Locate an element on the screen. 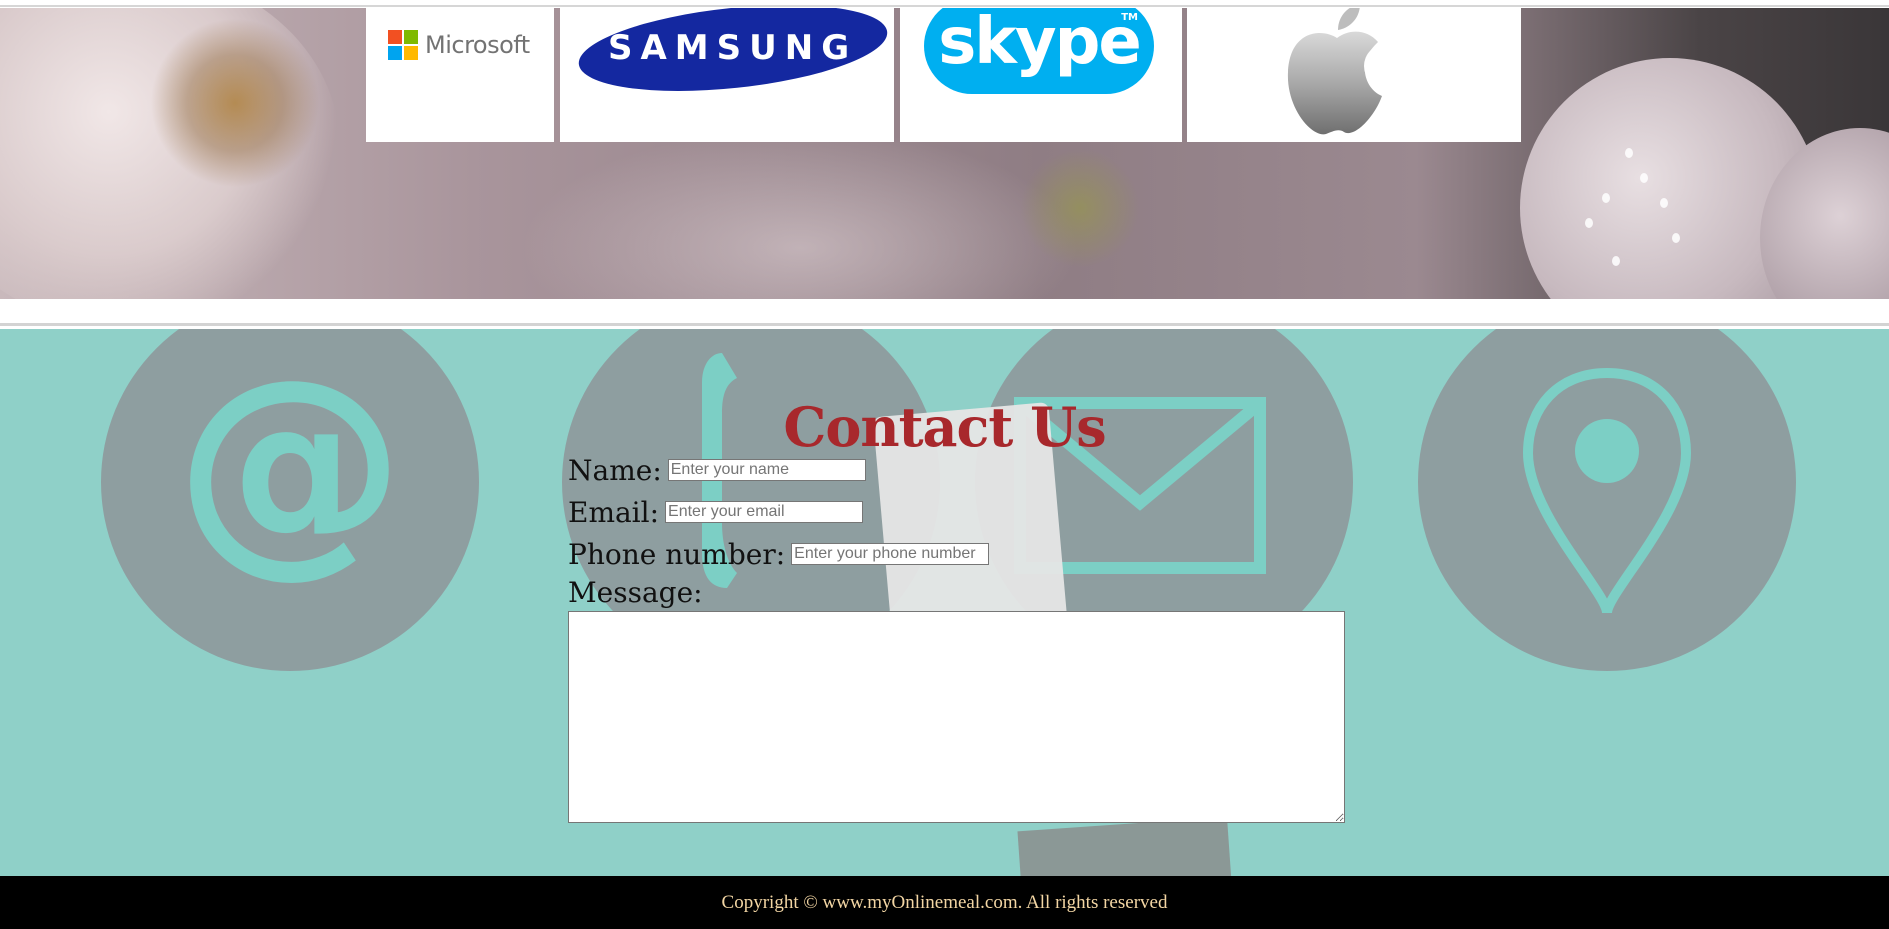 Image resolution: width=1889 pixels, height=929 pixels. samsung-logo-card: SAMSUNG is located at coordinates (727, 75).